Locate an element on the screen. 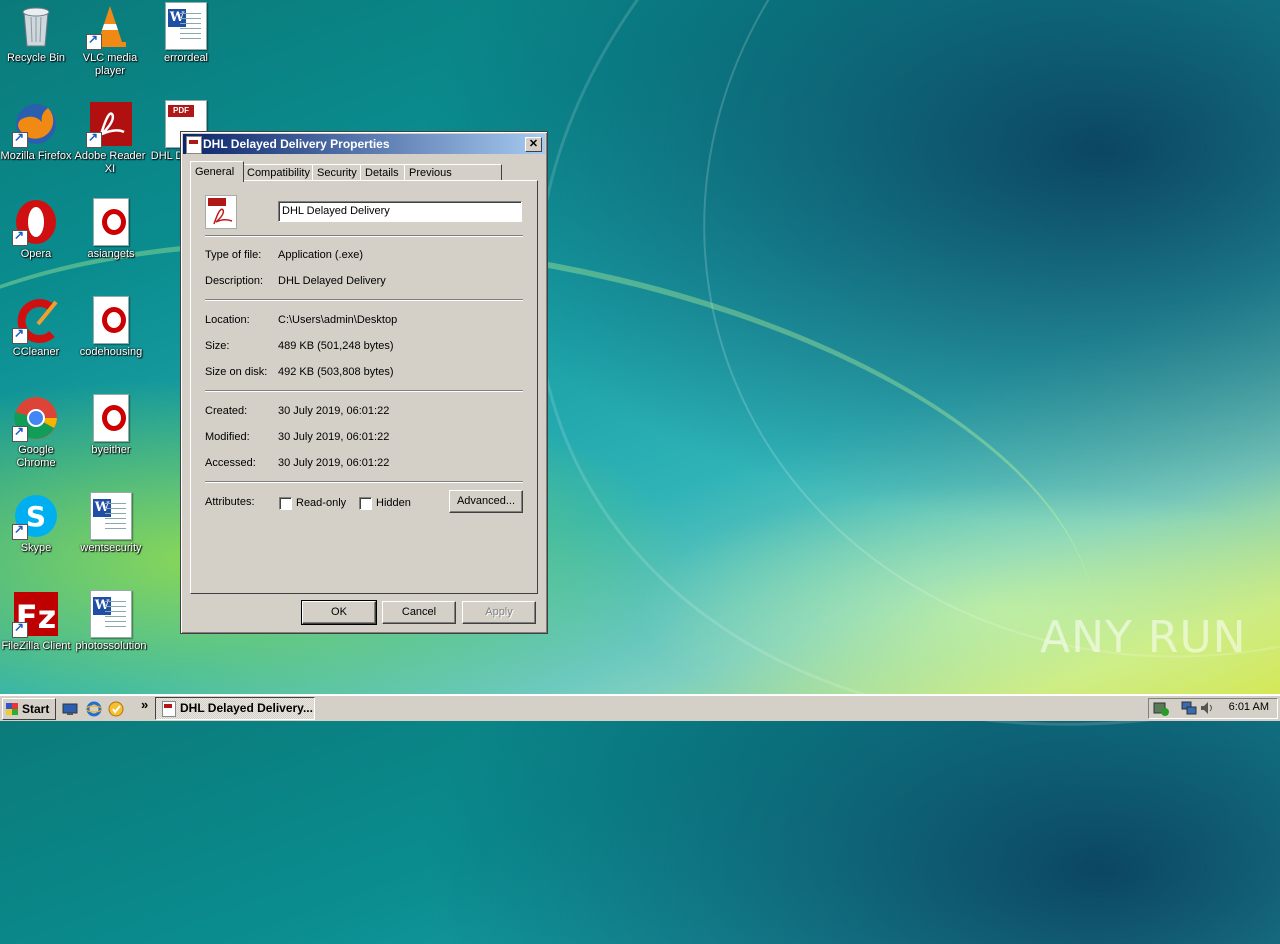  hidden-checkbox is located at coordinates (365, 503).